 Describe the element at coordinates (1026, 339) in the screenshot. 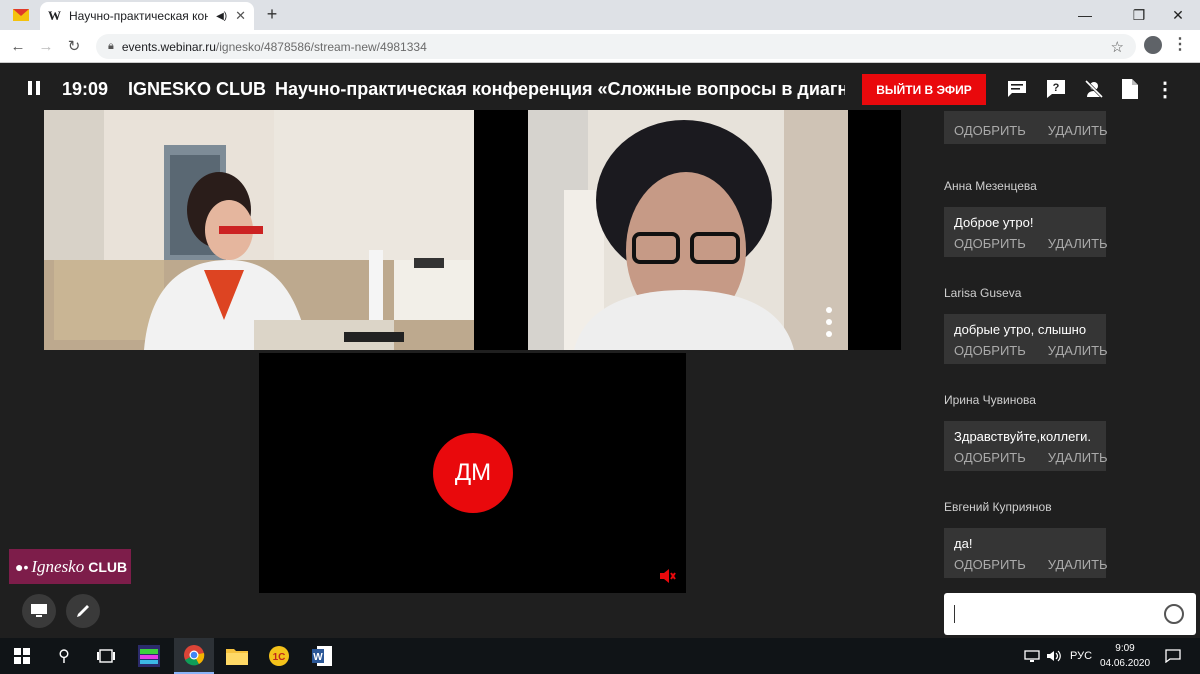

I see `chat-message-2: добрые утро, слышно ОДОБРИТЬ УДАЛИТЬ` at that location.